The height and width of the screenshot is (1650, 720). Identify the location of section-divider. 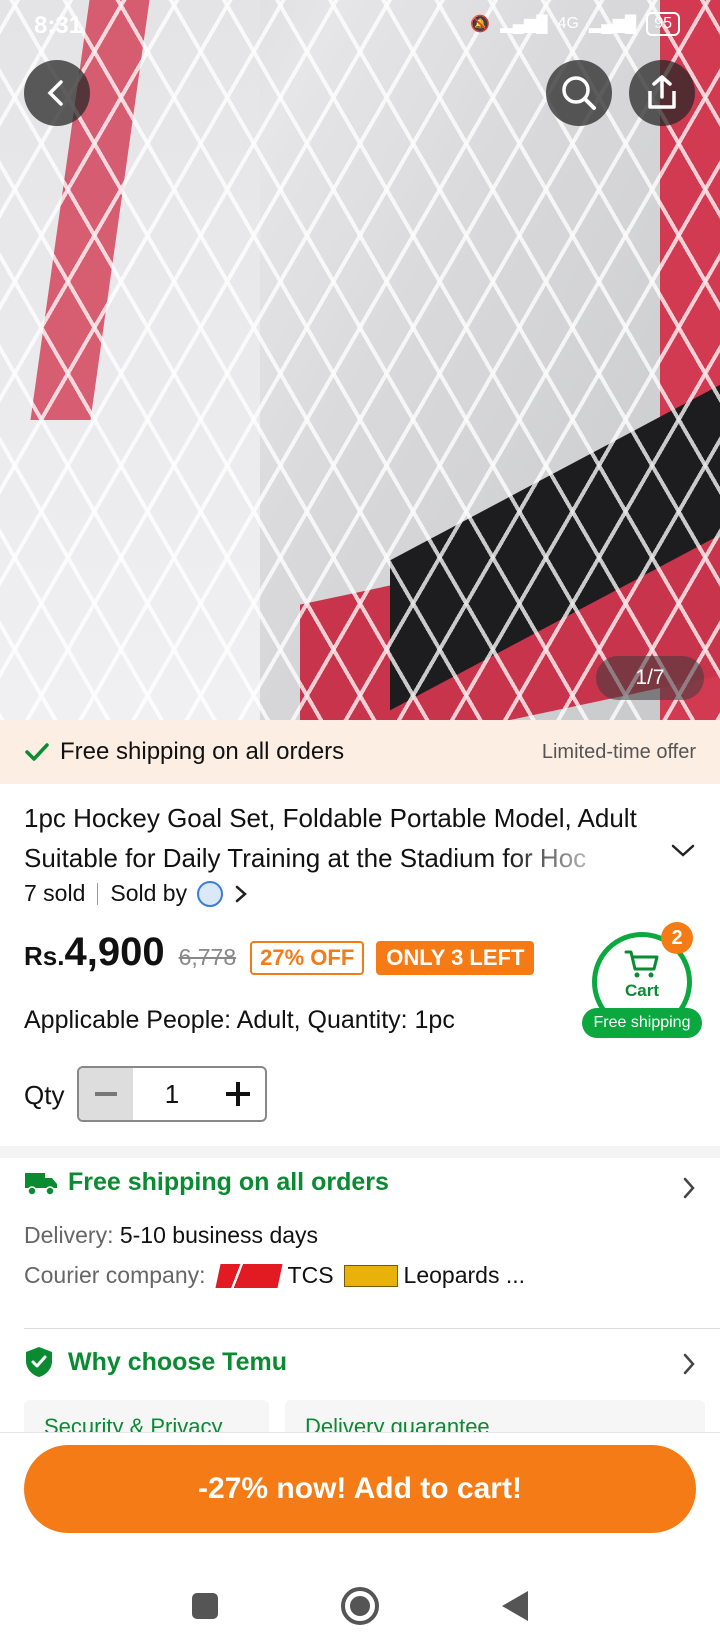
(360, 1152).